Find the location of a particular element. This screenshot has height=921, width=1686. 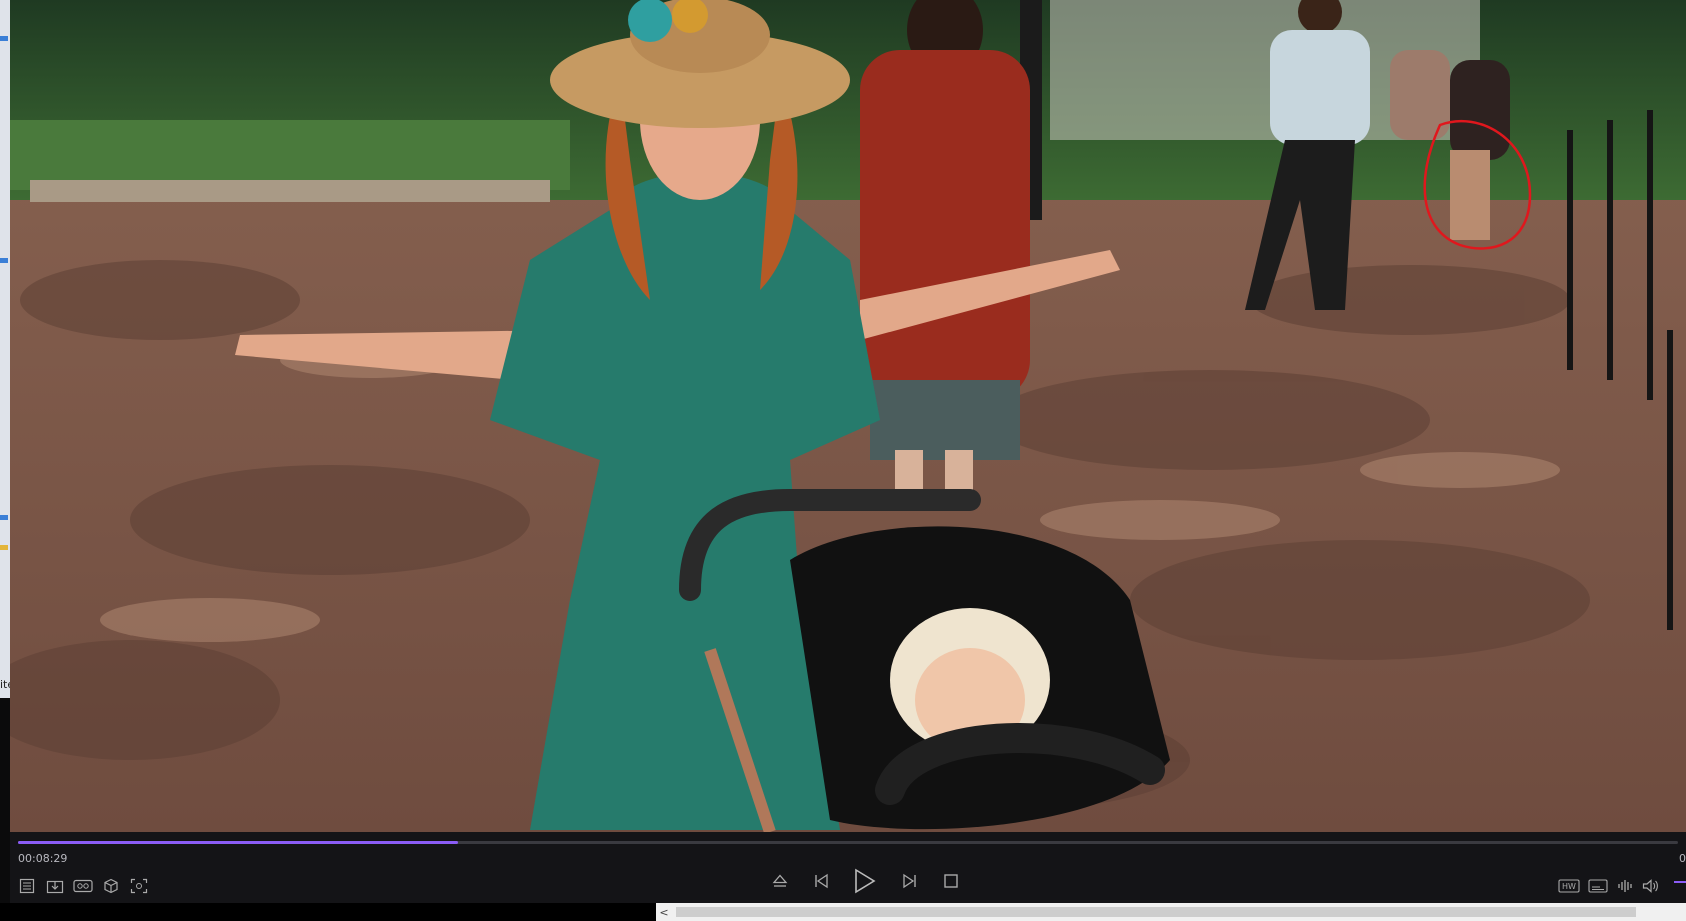

hw-label: HW is located at coordinates (1569, 886).